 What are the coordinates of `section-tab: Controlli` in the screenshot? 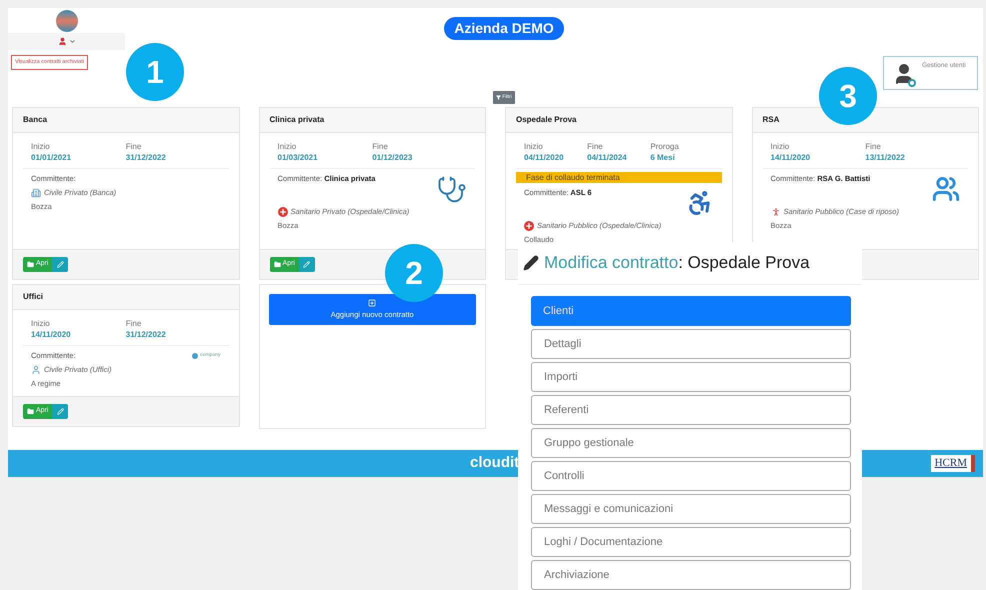 It's located at (691, 476).